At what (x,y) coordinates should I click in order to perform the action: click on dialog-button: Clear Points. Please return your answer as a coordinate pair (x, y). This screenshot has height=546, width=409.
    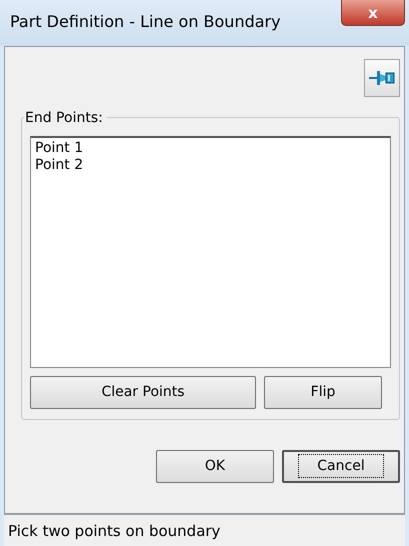
    Looking at the image, I should click on (143, 392).